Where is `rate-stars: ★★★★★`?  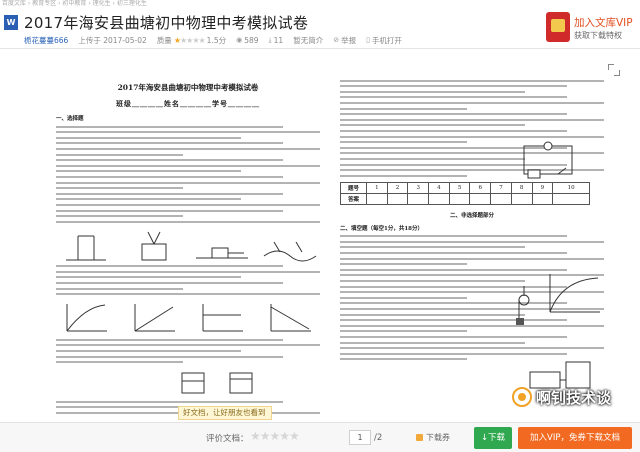
rate-stars: ★★★★★ is located at coordinates (275, 436).